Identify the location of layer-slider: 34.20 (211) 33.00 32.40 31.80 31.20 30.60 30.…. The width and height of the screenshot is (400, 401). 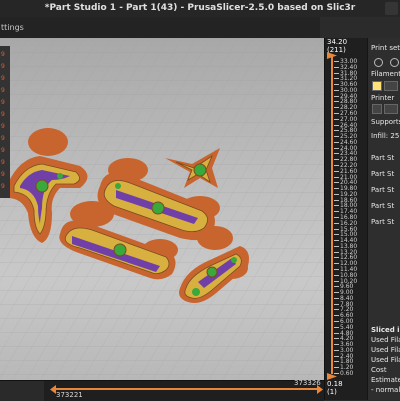
(345, 219).